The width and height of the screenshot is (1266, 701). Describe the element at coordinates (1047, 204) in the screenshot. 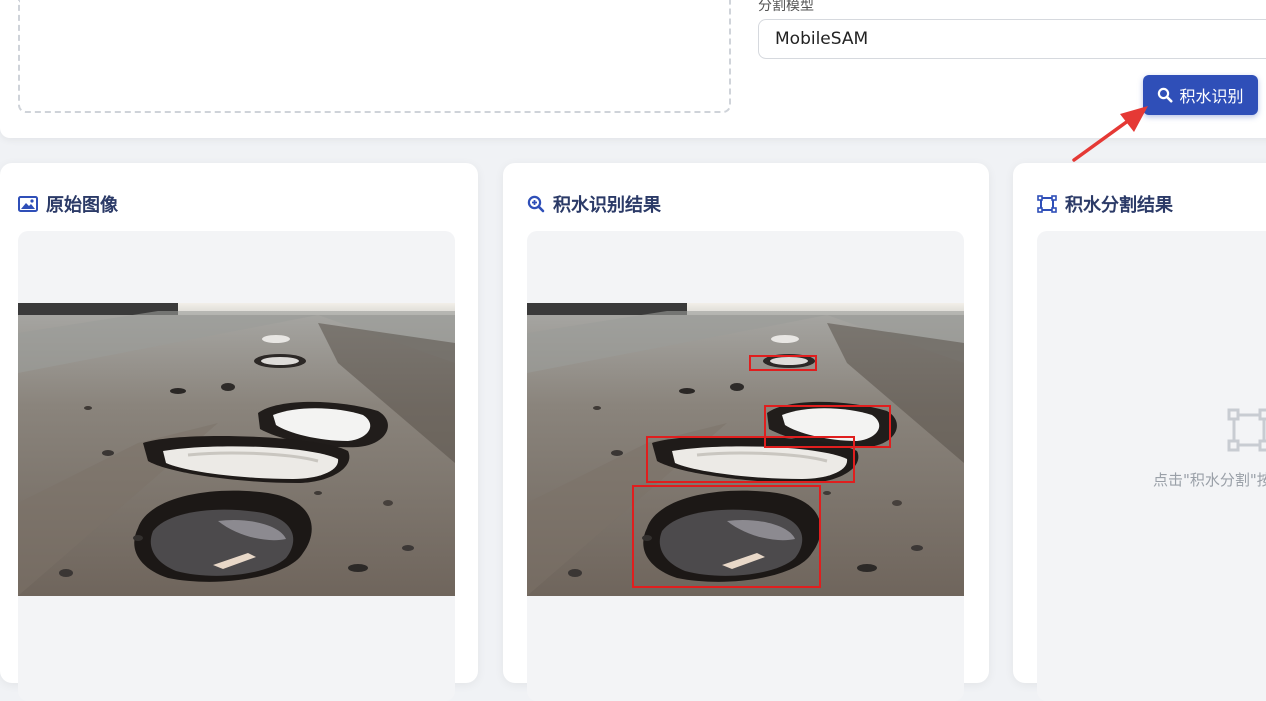

I see `segment-frame-icon` at that location.